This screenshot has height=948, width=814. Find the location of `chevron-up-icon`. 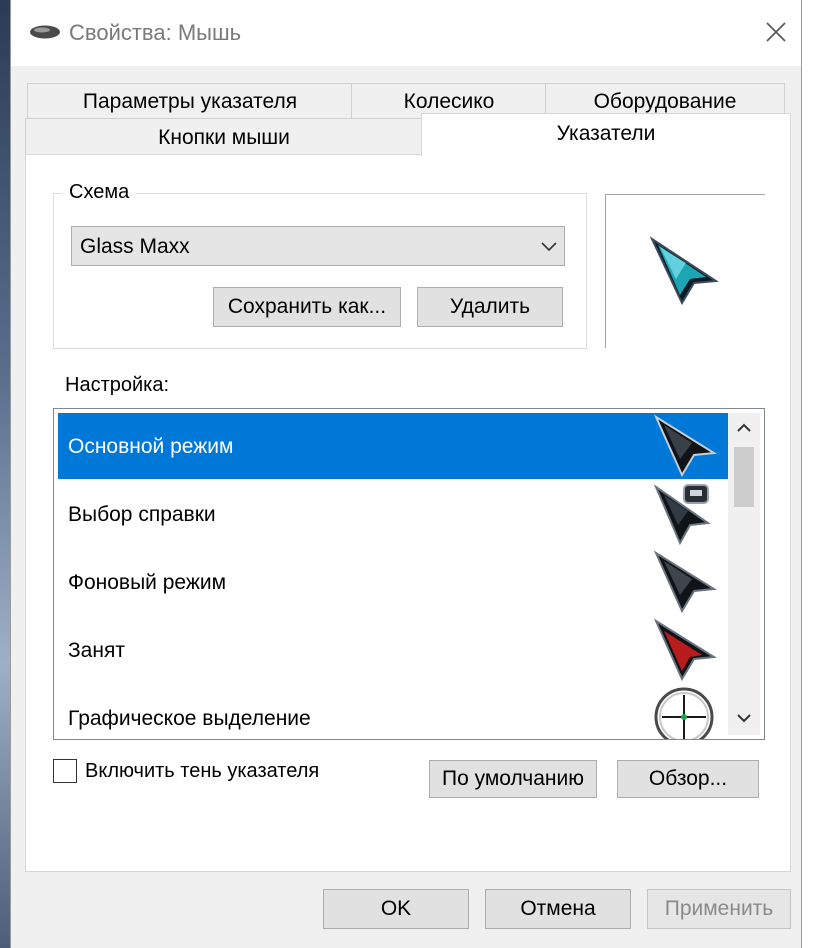

chevron-up-icon is located at coordinates (744, 430).